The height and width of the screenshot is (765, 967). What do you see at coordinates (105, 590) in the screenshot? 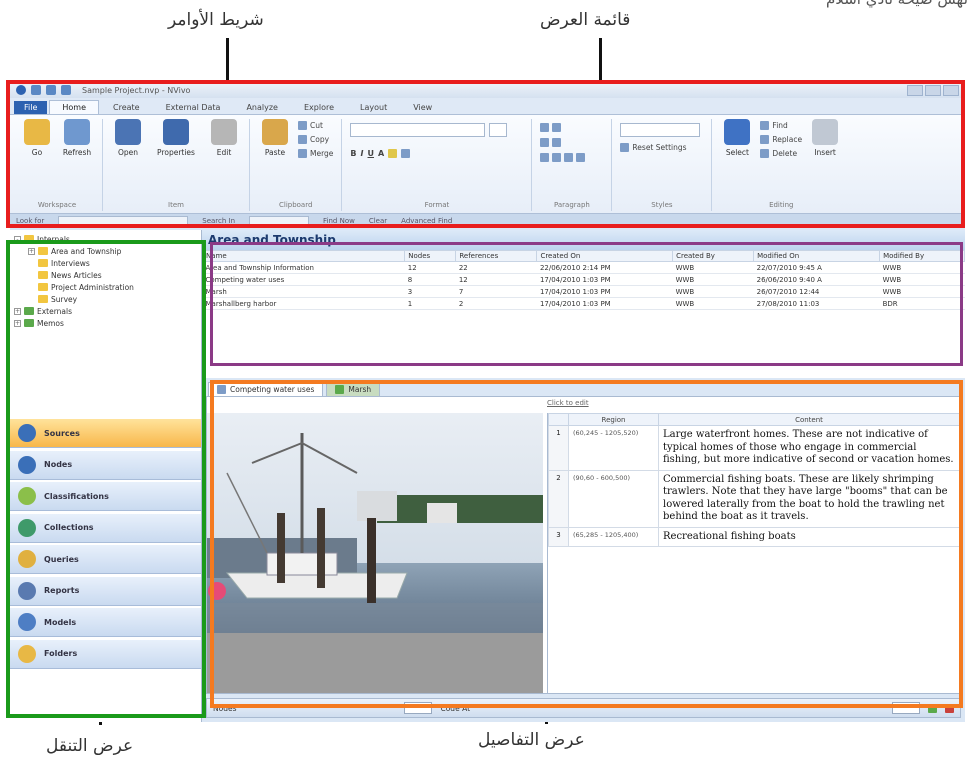
I see `nav-button-reports: Reports` at bounding box center [105, 590].